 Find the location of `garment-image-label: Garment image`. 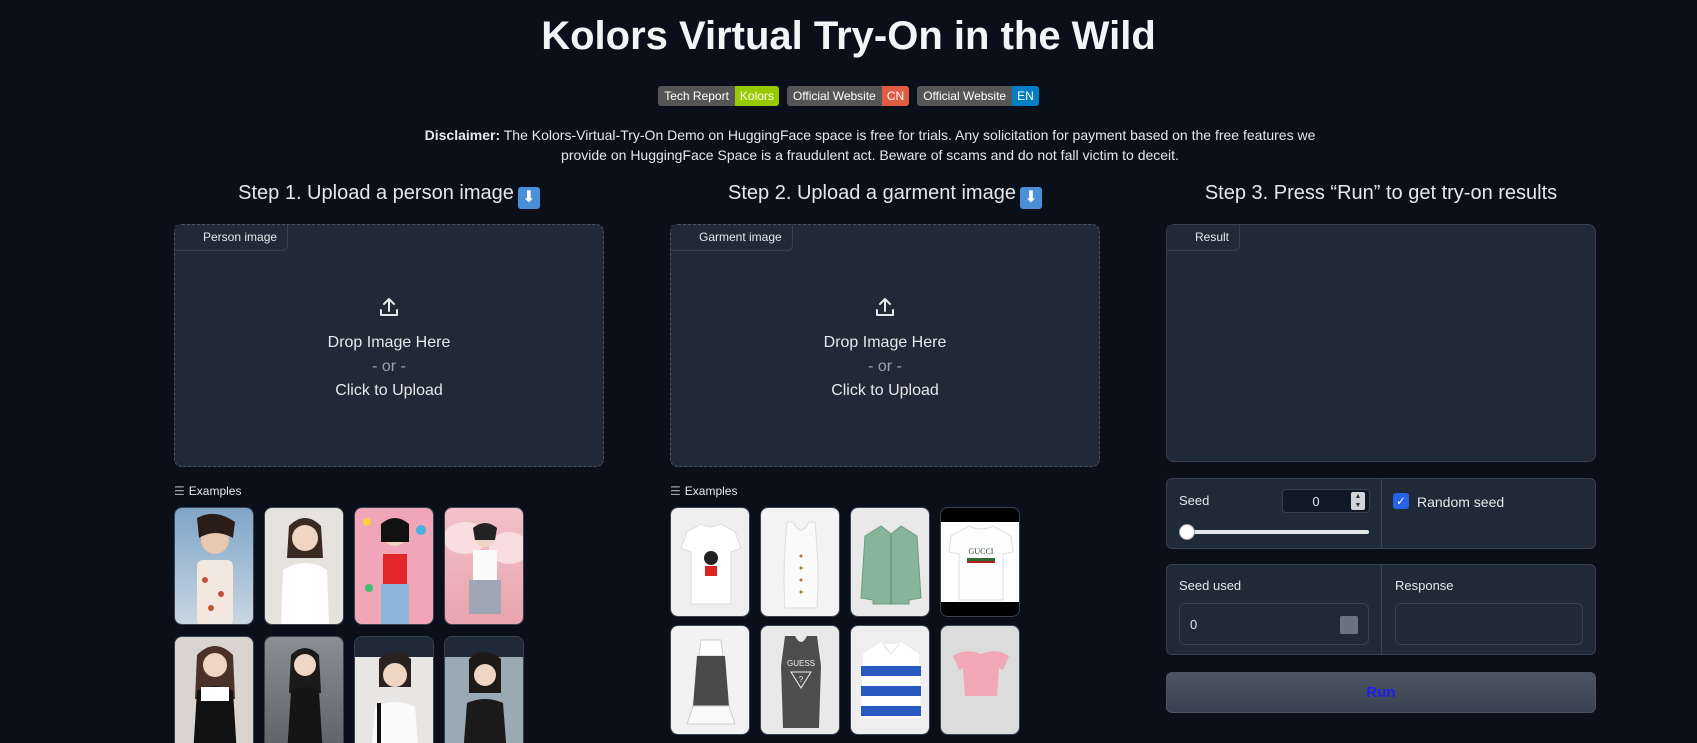

garment-image-label: Garment image is located at coordinates (732, 238).